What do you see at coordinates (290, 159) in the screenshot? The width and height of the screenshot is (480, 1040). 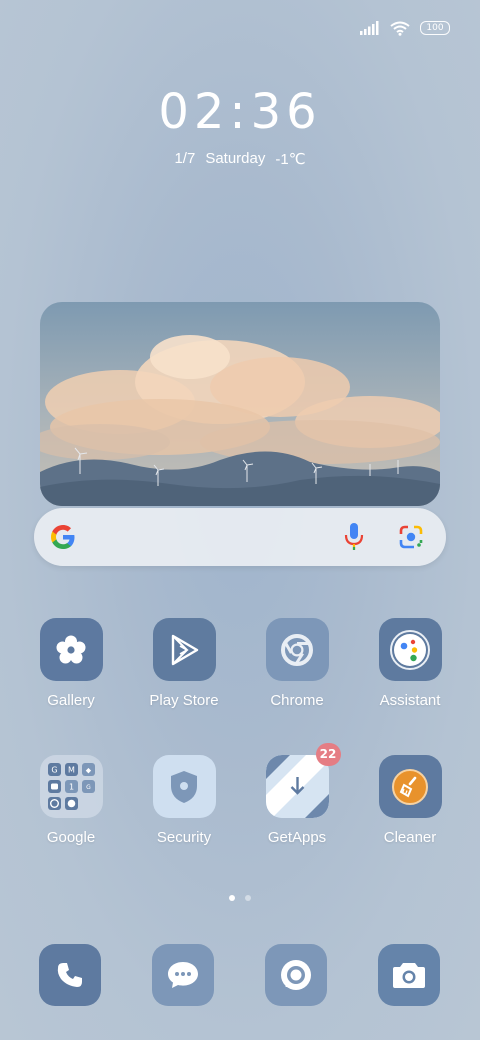 I see `temperature-label: -1℃` at bounding box center [290, 159].